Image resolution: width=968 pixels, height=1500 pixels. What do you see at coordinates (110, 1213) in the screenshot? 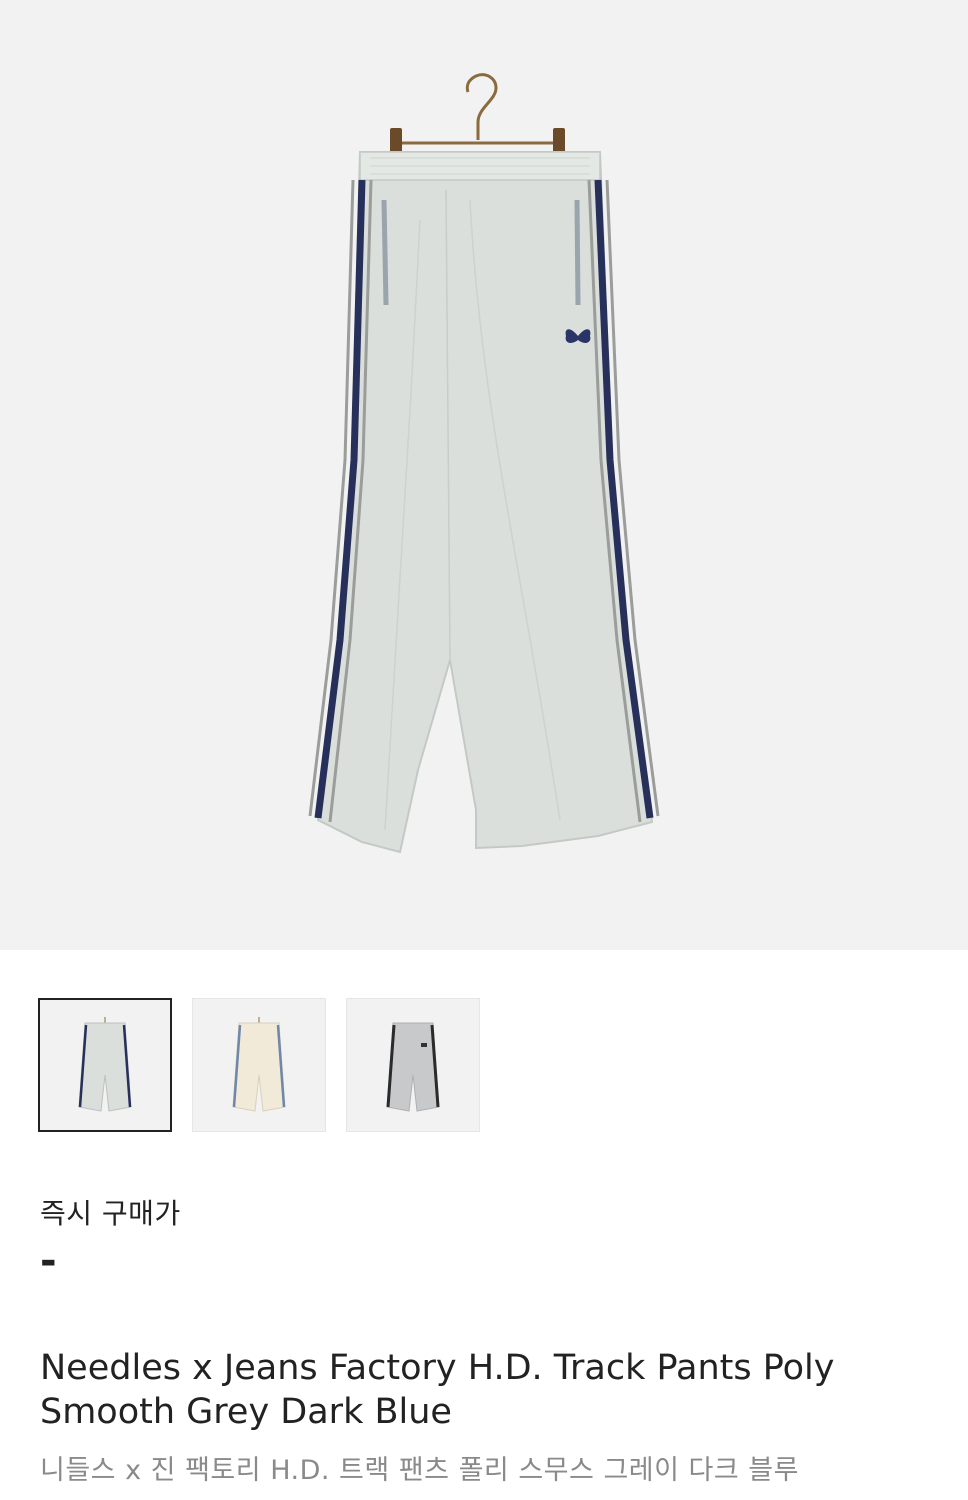
I see `instant-buy-price-label: 즉시 구매가` at bounding box center [110, 1213].